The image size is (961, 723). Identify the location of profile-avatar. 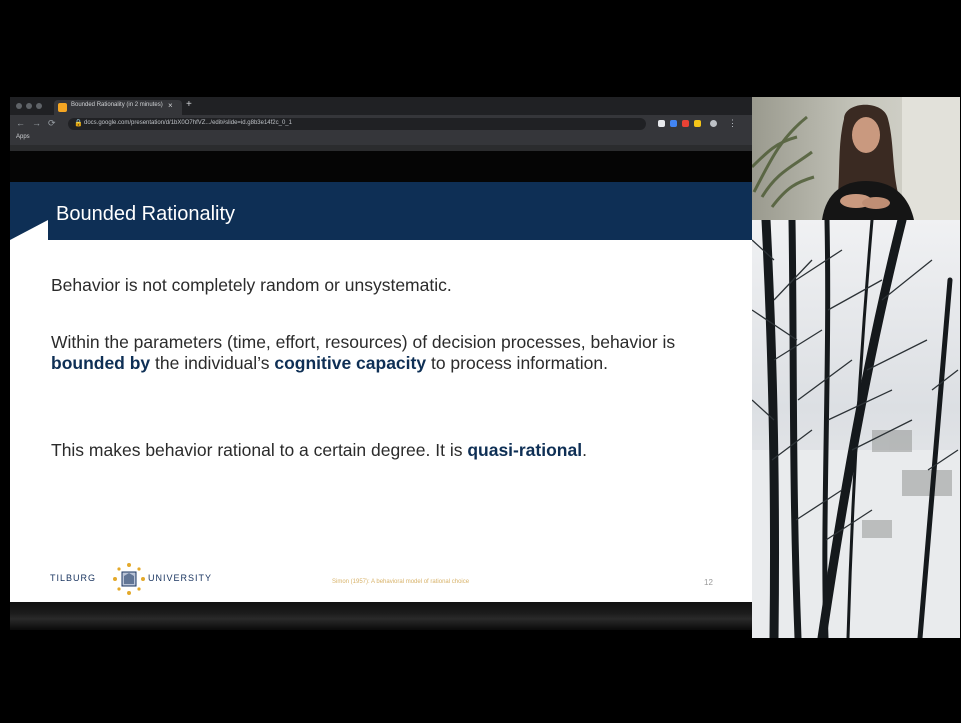
(713, 123).